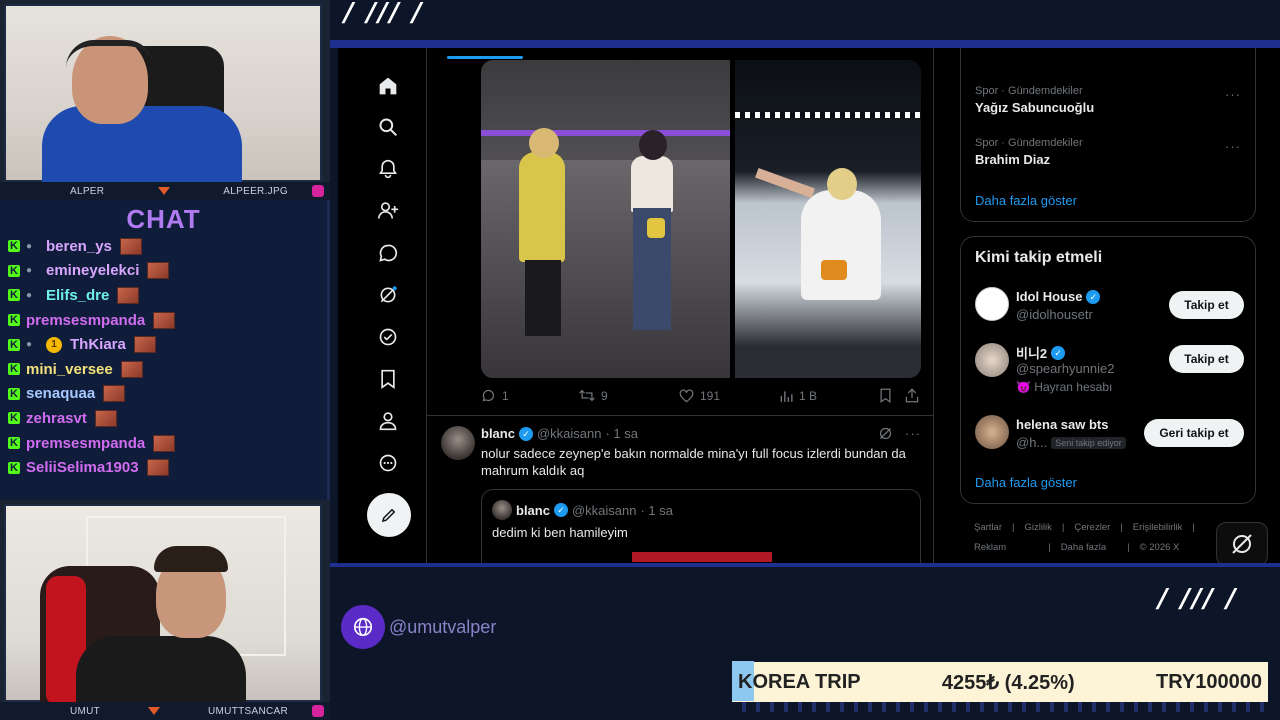 This screenshot has width=1280, height=720. What do you see at coordinates (1158, 528) in the screenshot?
I see `footer-link-accessibility: Erişilebilirlik` at bounding box center [1158, 528].